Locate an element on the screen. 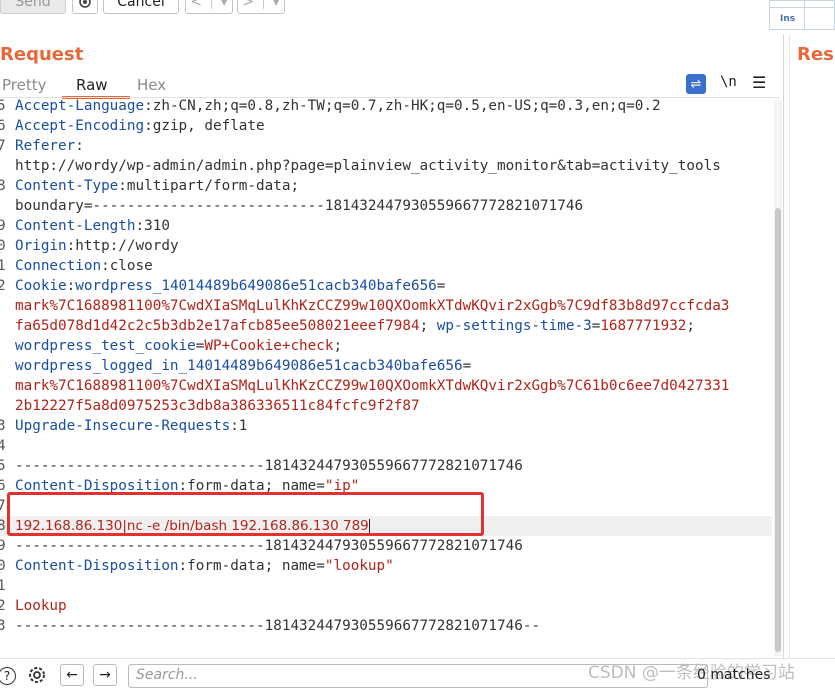  editor-line: 3 Upgrade-Insecure-Requests:1 is located at coordinates (386, 426).